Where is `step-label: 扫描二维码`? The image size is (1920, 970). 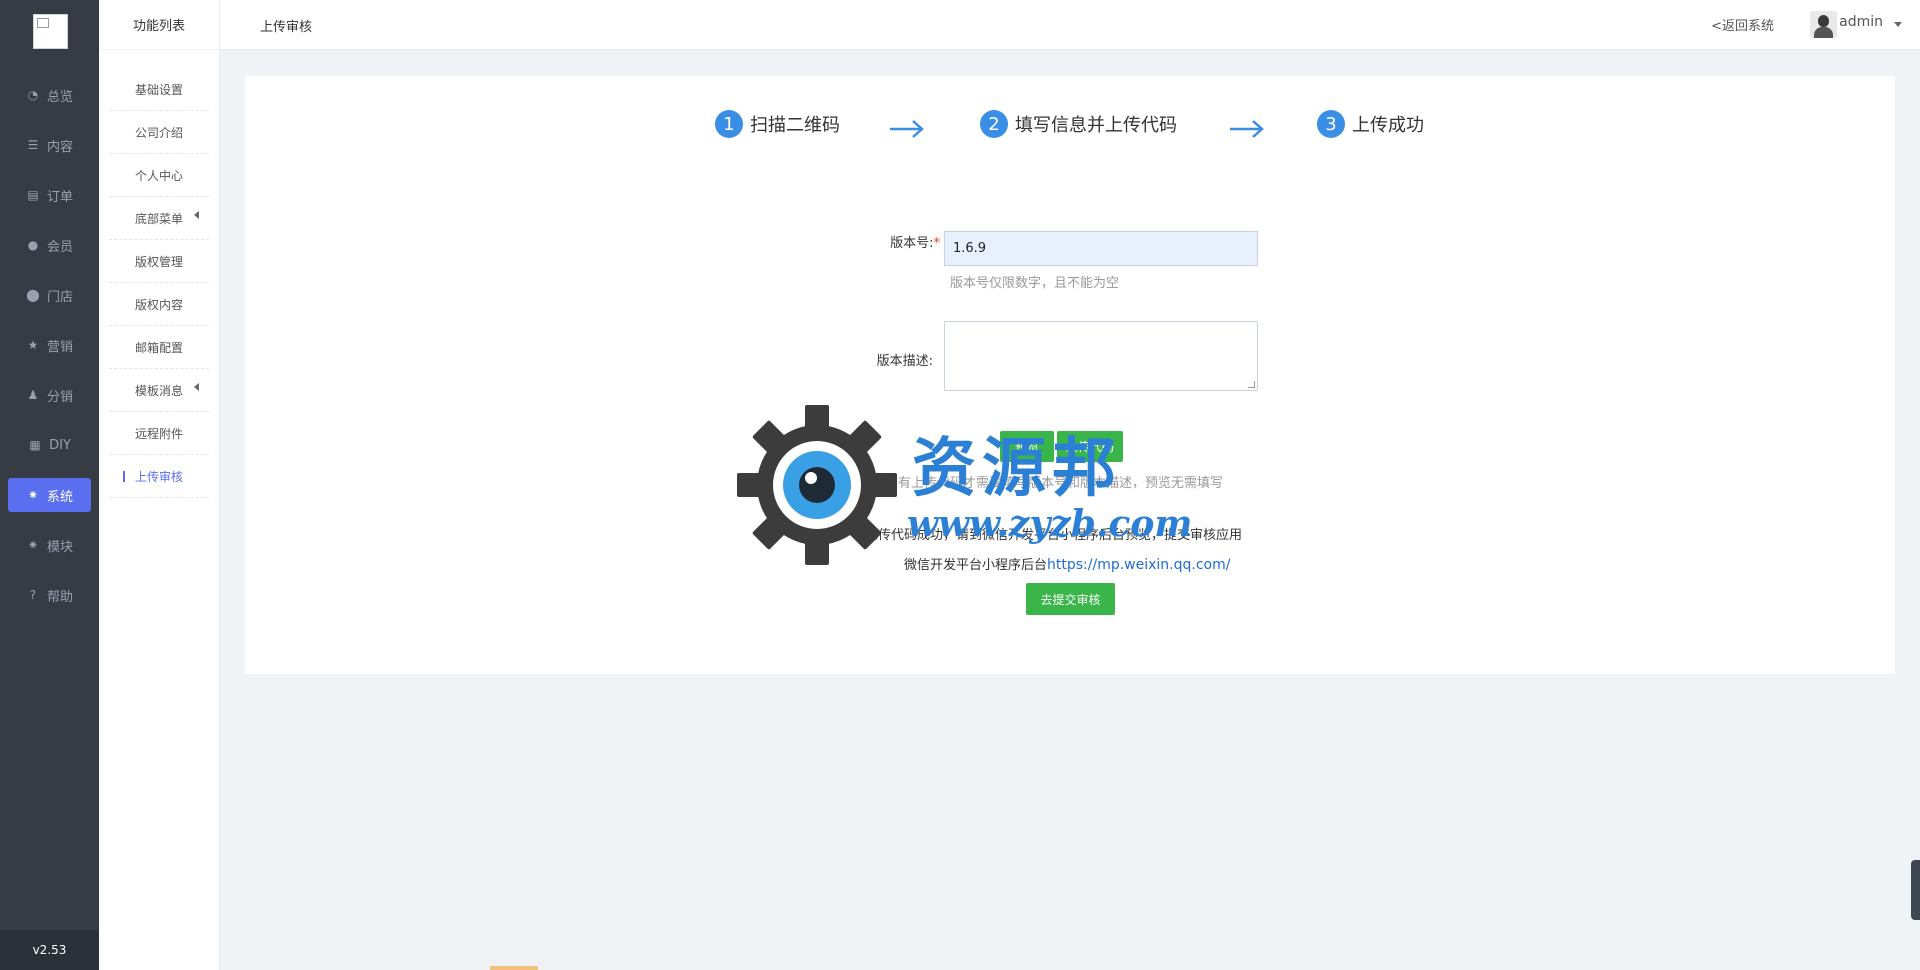
step-label: 扫描二维码 is located at coordinates (795, 125).